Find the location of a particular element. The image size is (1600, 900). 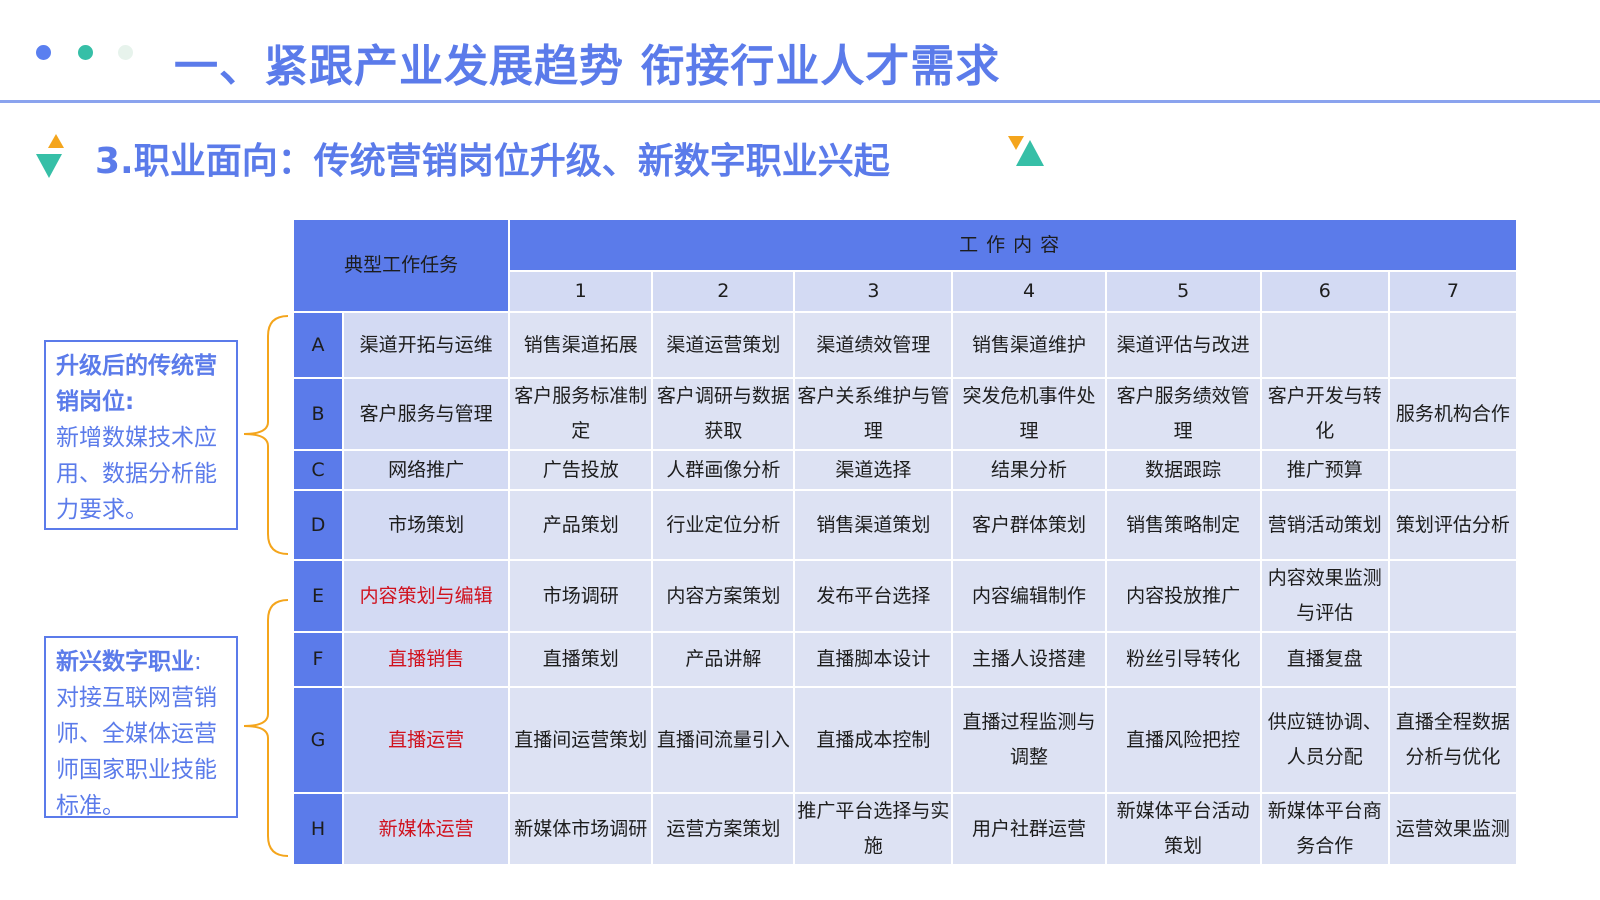

table-cell: 行业定位分析 is located at coordinates (723, 525).